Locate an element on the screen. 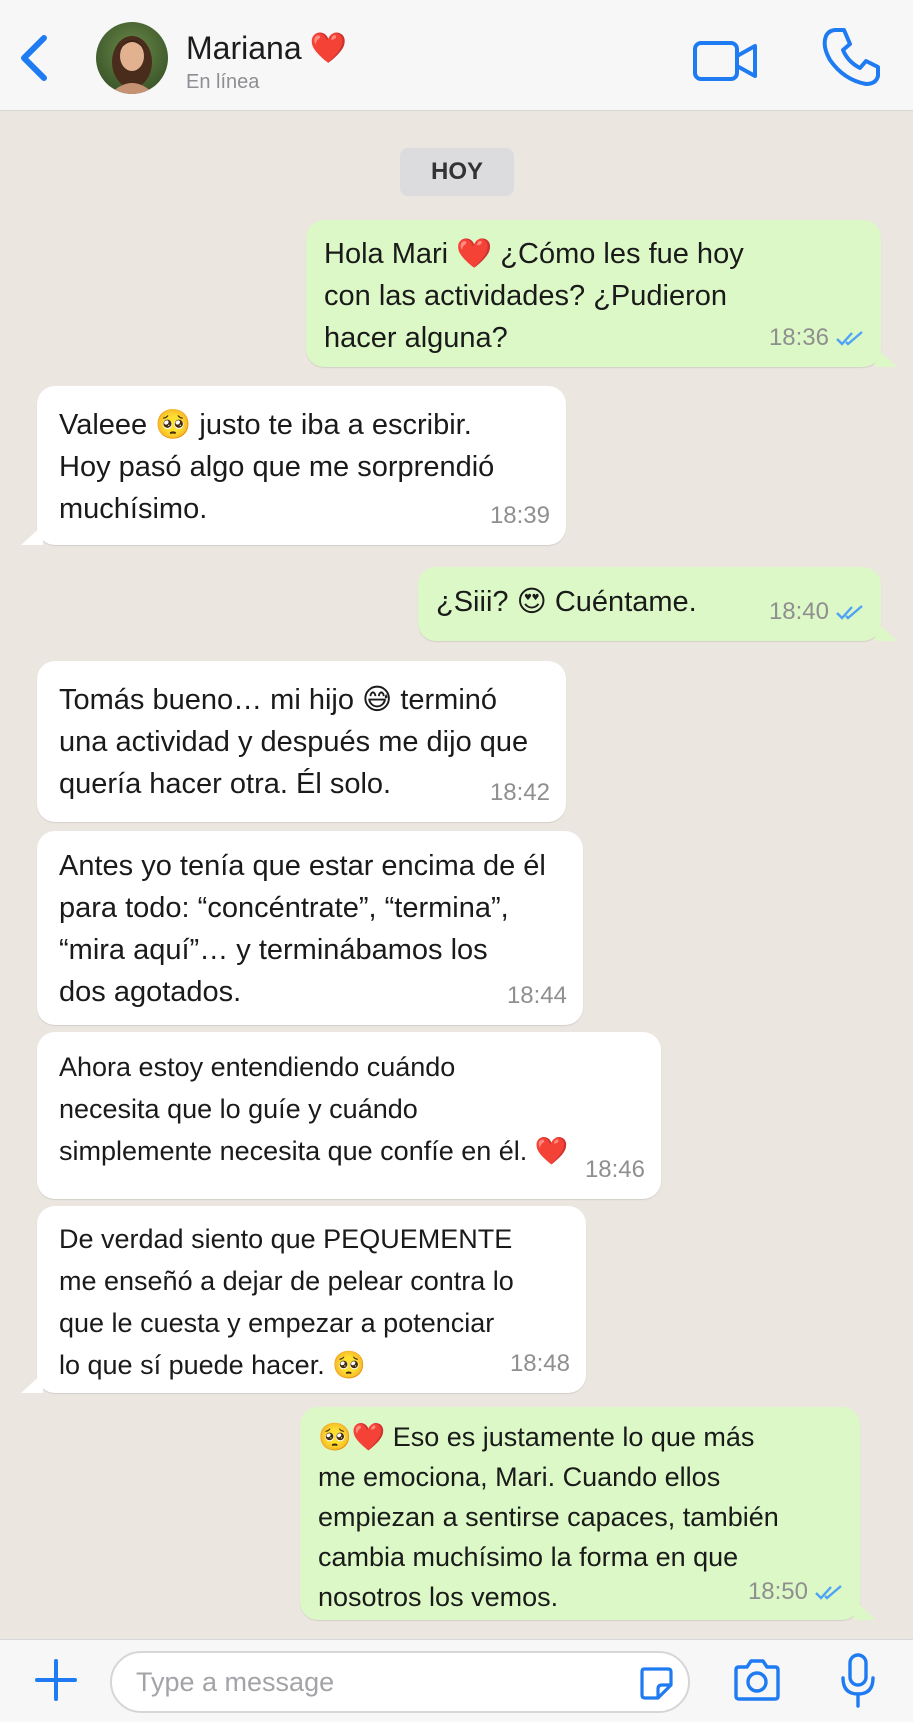 Image resolution: width=913 pixels, height=1722 pixels. message-meta: 18:50 is located at coordinates (796, 1592).